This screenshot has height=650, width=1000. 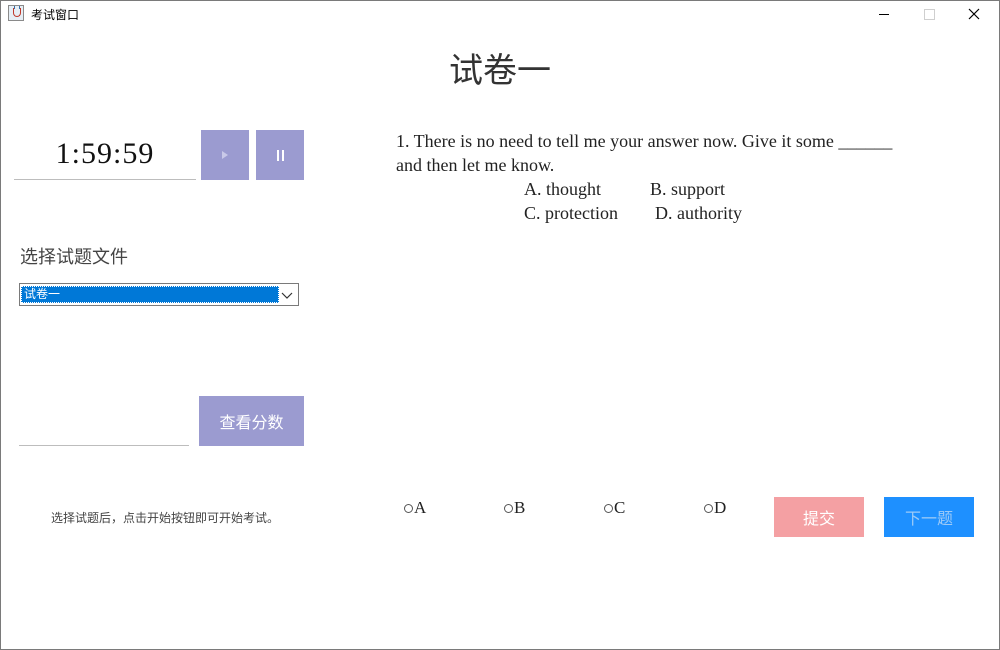 What do you see at coordinates (165, 518) in the screenshot?
I see `instruction-hint: 选择试题后，点击开始按钮即可开始考试。` at bounding box center [165, 518].